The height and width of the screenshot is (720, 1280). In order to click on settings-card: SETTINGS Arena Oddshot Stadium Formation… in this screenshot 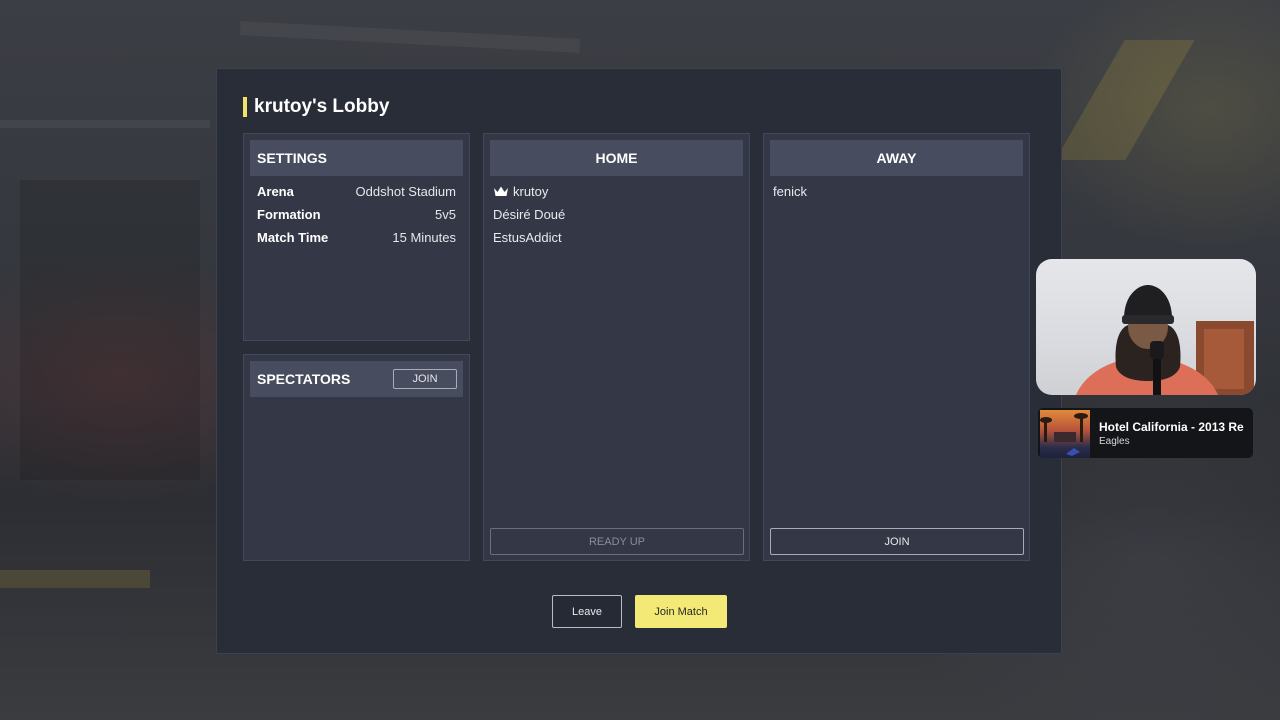, I will do `click(356, 237)`.